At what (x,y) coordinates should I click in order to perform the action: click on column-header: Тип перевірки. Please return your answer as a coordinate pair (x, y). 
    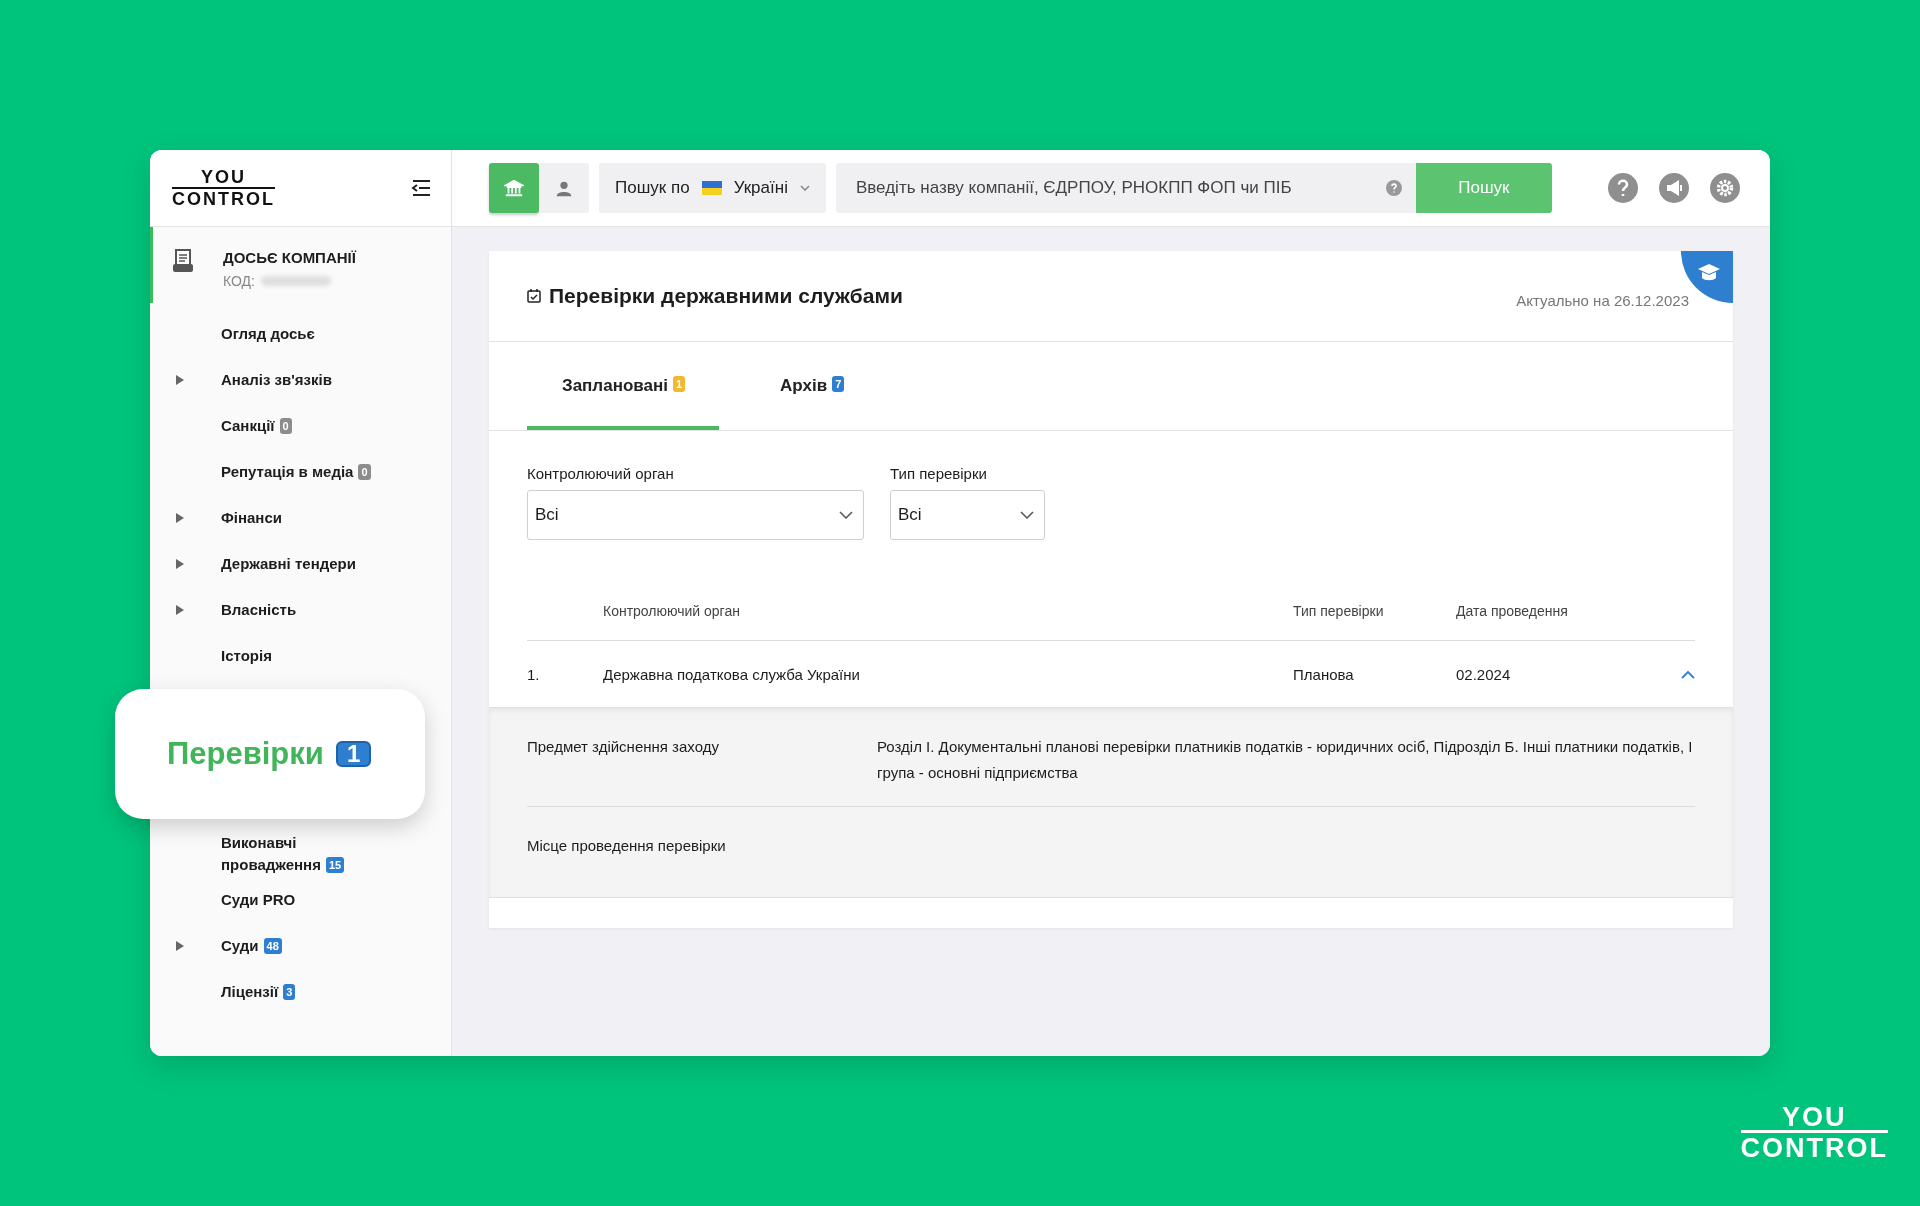
    Looking at the image, I should click on (1339, 611).